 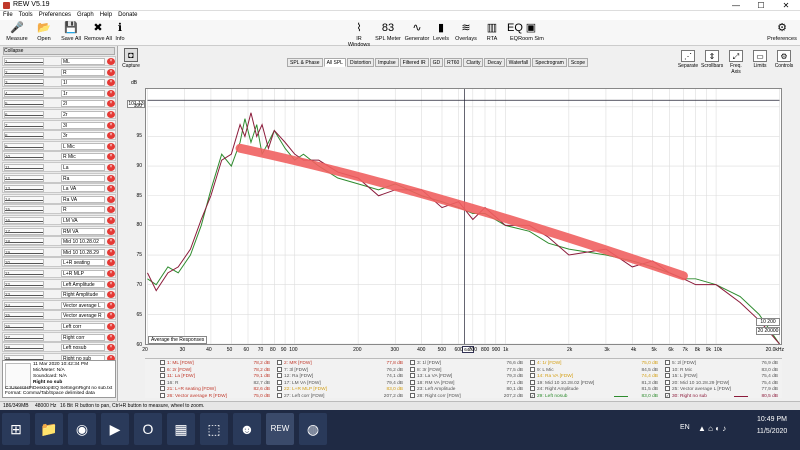 I want to click on measurement-row: 13 La VA×, so click(x=59, y=188).